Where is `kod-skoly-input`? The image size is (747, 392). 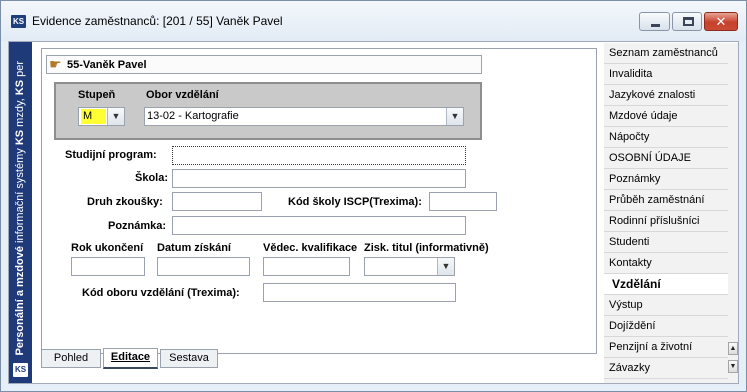 kod-skoly-input is located at coordinates (463, 201).